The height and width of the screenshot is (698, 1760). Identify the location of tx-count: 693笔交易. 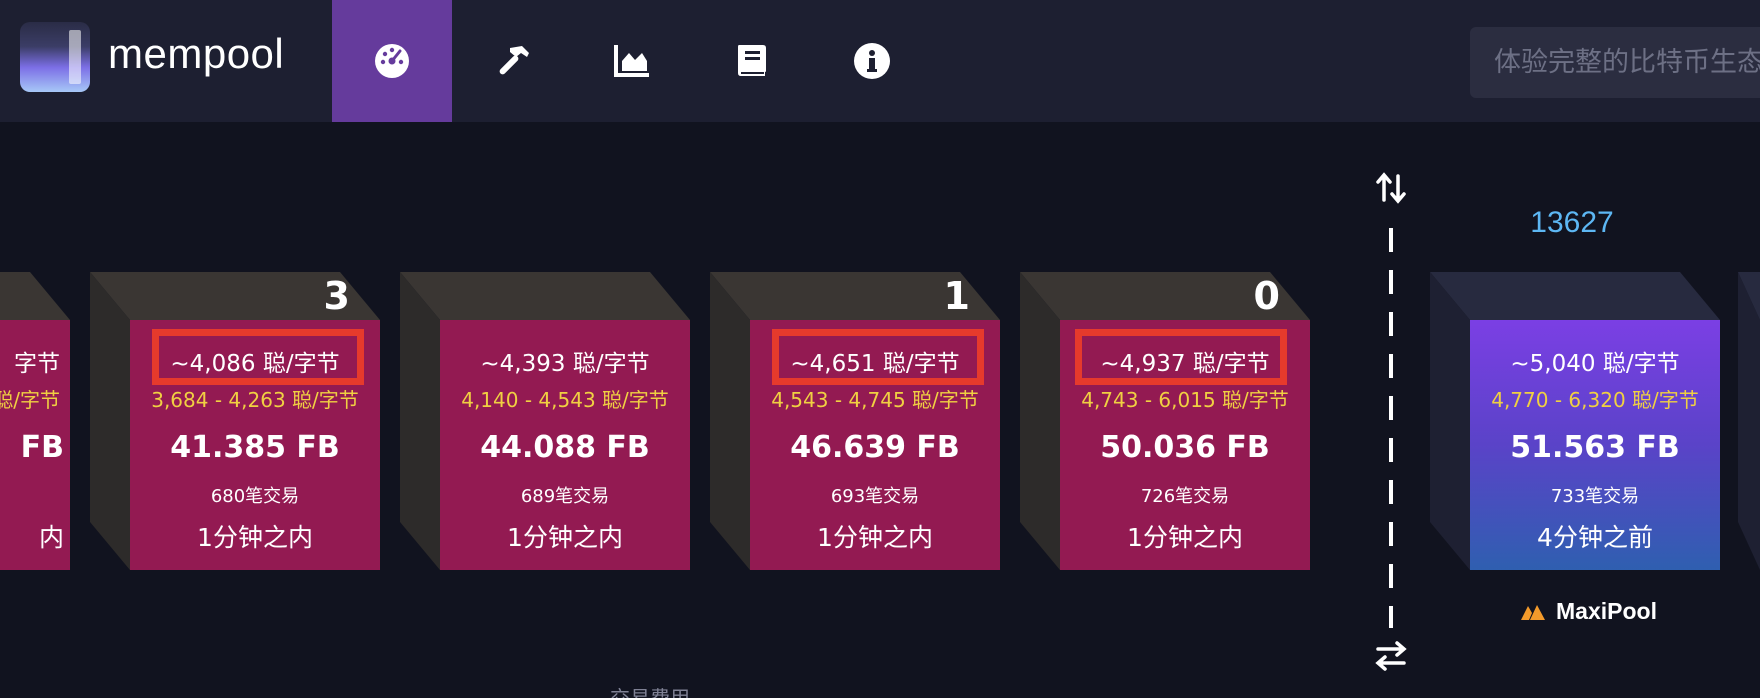
(875, 496).